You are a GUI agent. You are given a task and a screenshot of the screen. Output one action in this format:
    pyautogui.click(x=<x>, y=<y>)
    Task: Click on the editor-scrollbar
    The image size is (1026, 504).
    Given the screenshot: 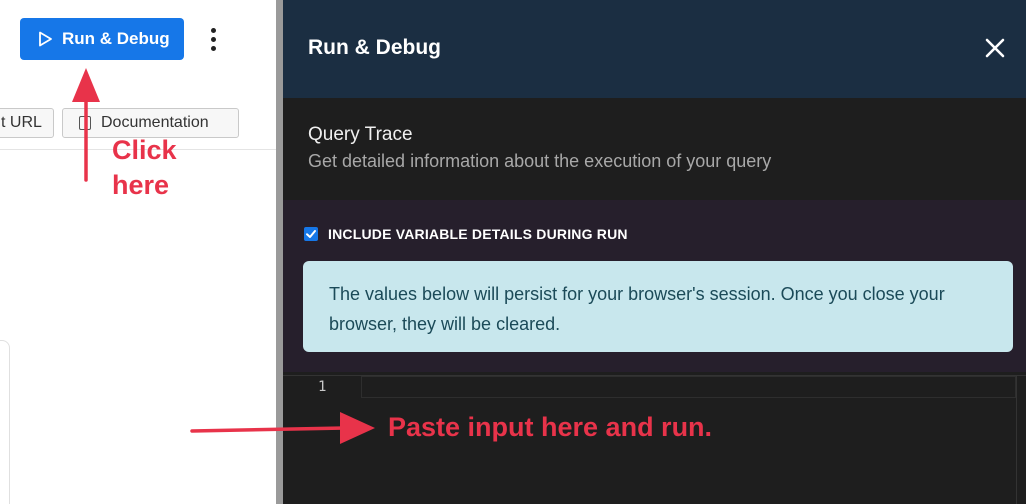 What is the action you would take?
    pyautogui.click(x=1021, y=440)
    